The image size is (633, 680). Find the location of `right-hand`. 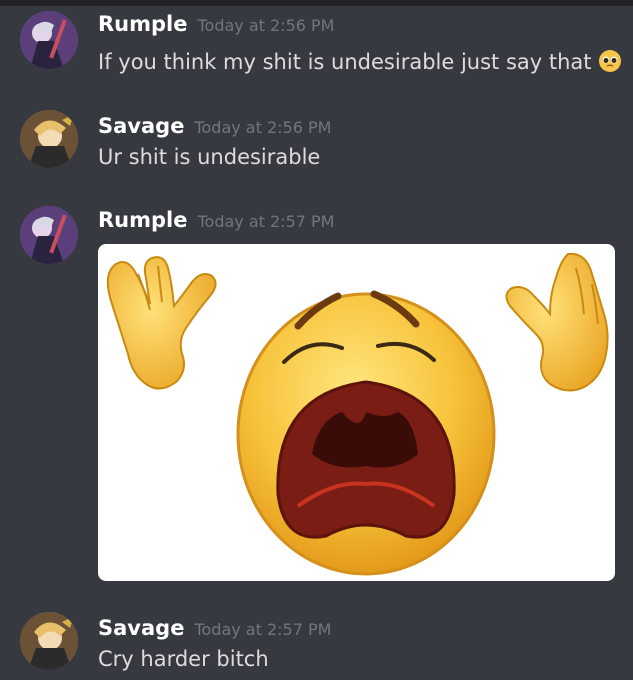

right-hand is located at coordinates (557, 322).